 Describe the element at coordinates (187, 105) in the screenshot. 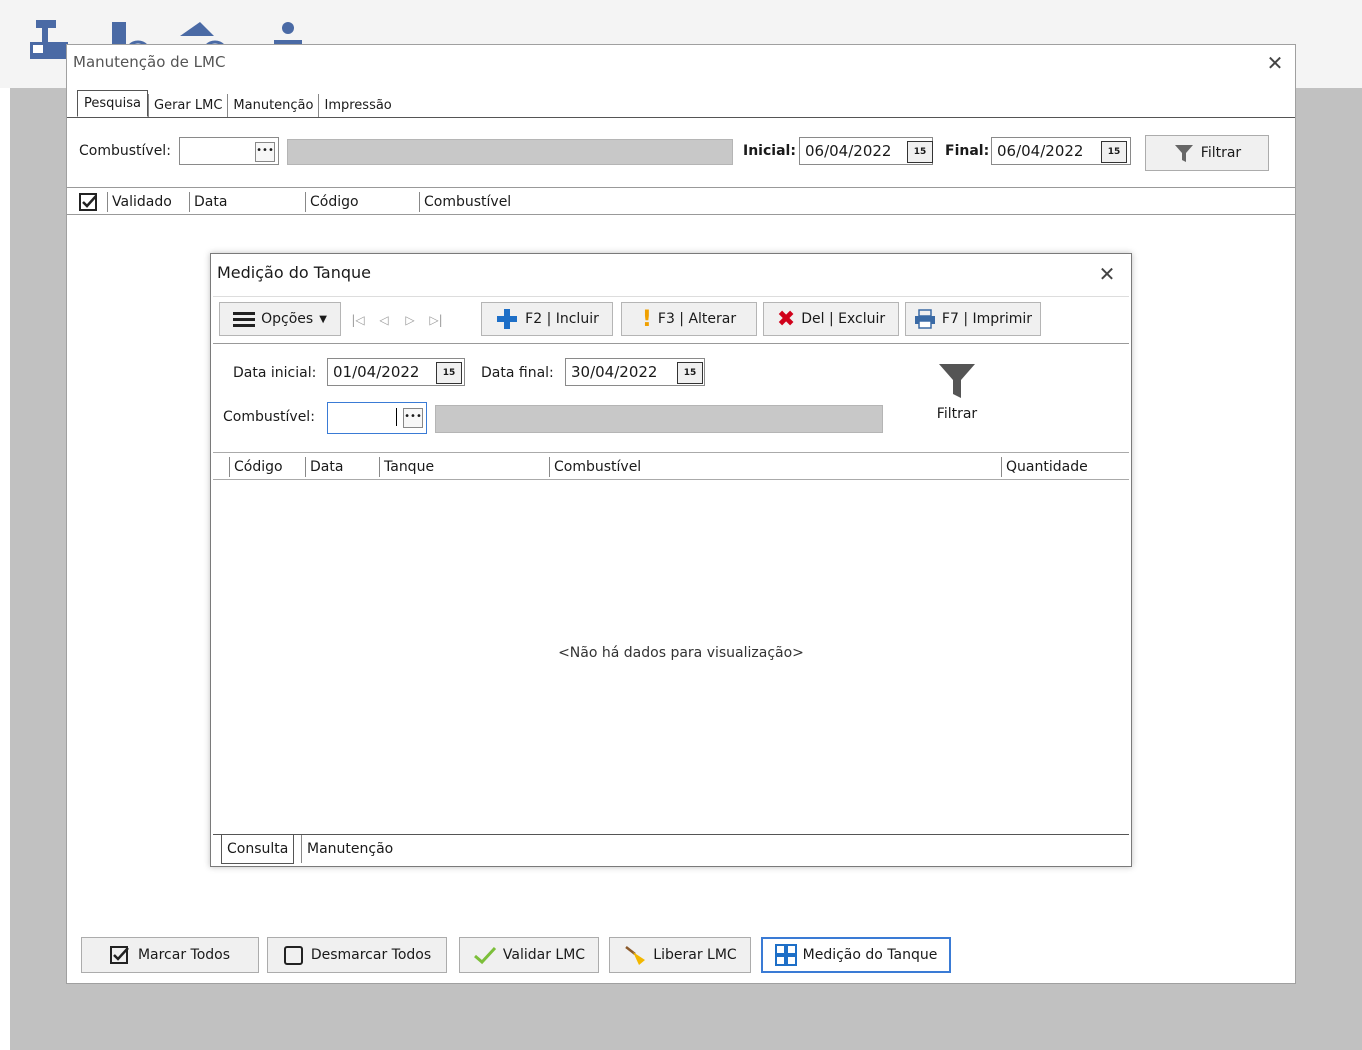

I see `tab-gerar-lmc: Gerar LMC` at that location.